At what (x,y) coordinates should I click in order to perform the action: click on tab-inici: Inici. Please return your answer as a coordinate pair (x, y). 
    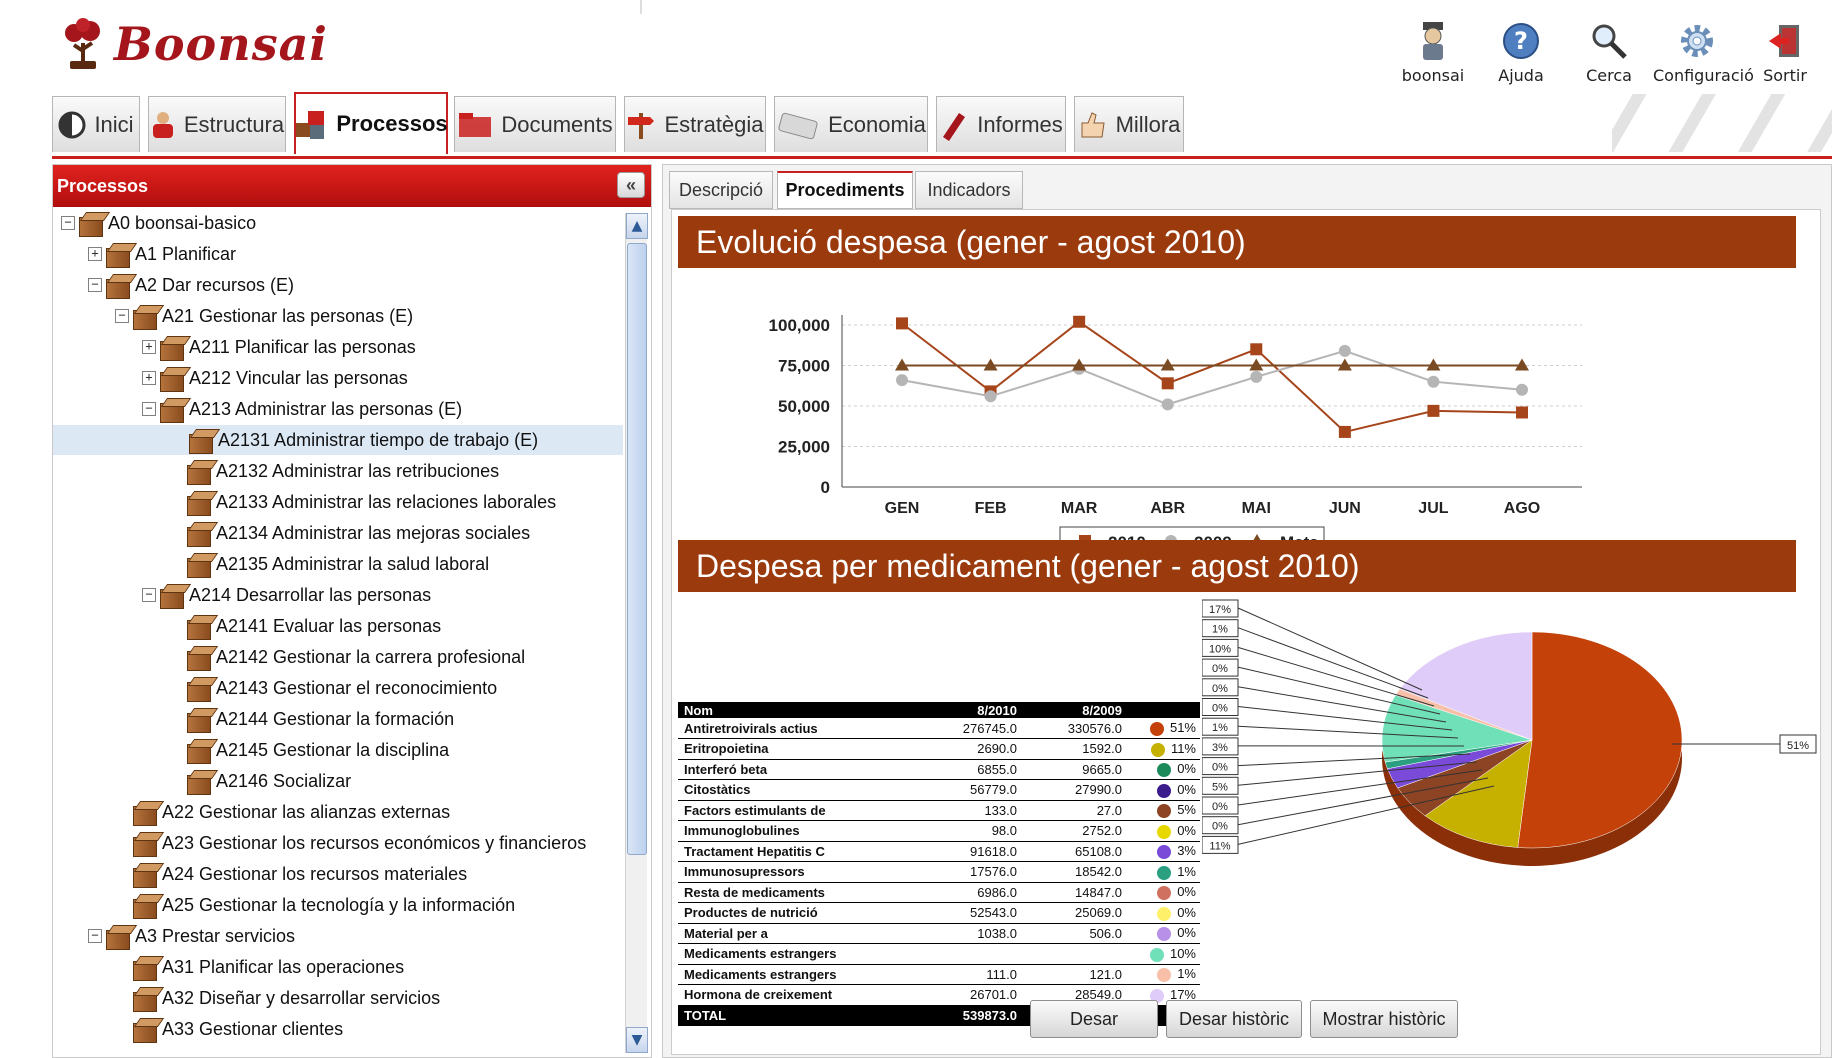
    Looking at the image, I should click on (96, 124).